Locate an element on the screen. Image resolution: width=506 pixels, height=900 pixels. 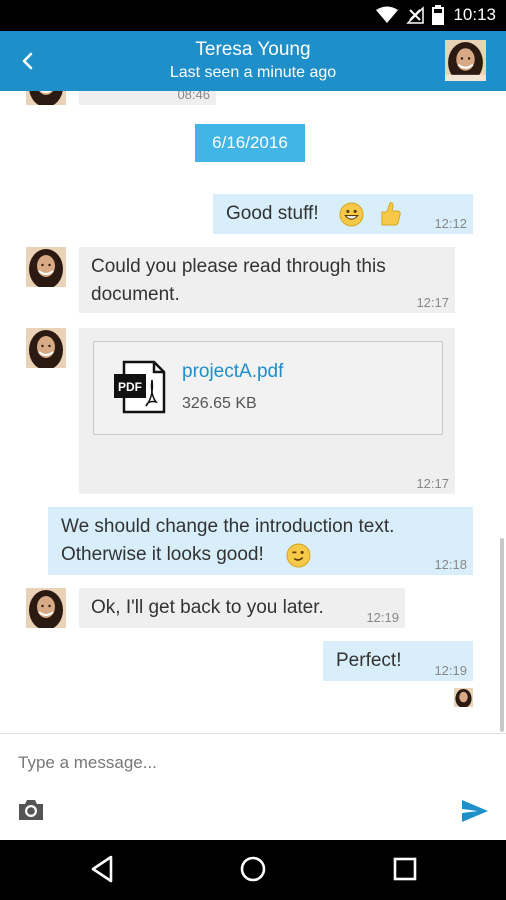
message-text: Perfect! is located at coordinates (369, 660).